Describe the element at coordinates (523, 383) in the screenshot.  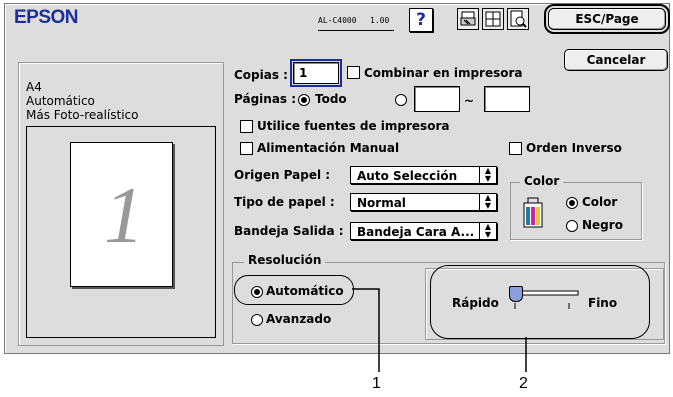
I see `callout-number-2: 2` at that location.